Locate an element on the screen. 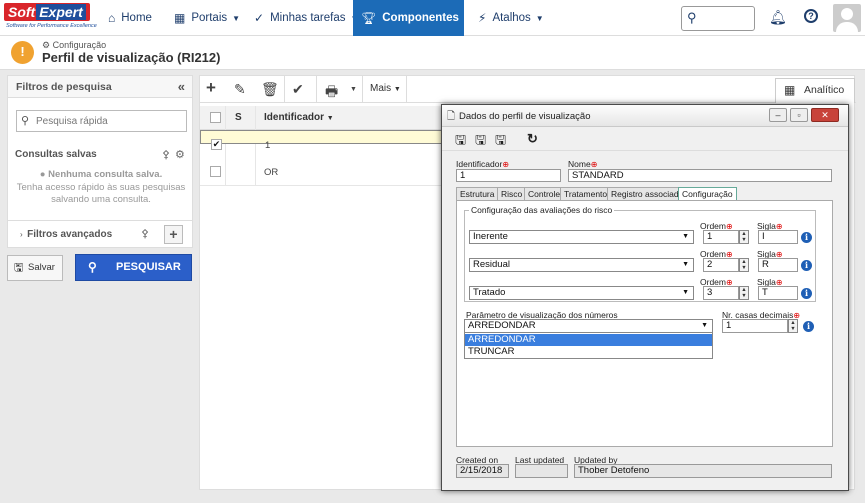 The width and height of the screenshot is (865, 503). more-menu: Mais ▼ is located at coordinates (385, 88).